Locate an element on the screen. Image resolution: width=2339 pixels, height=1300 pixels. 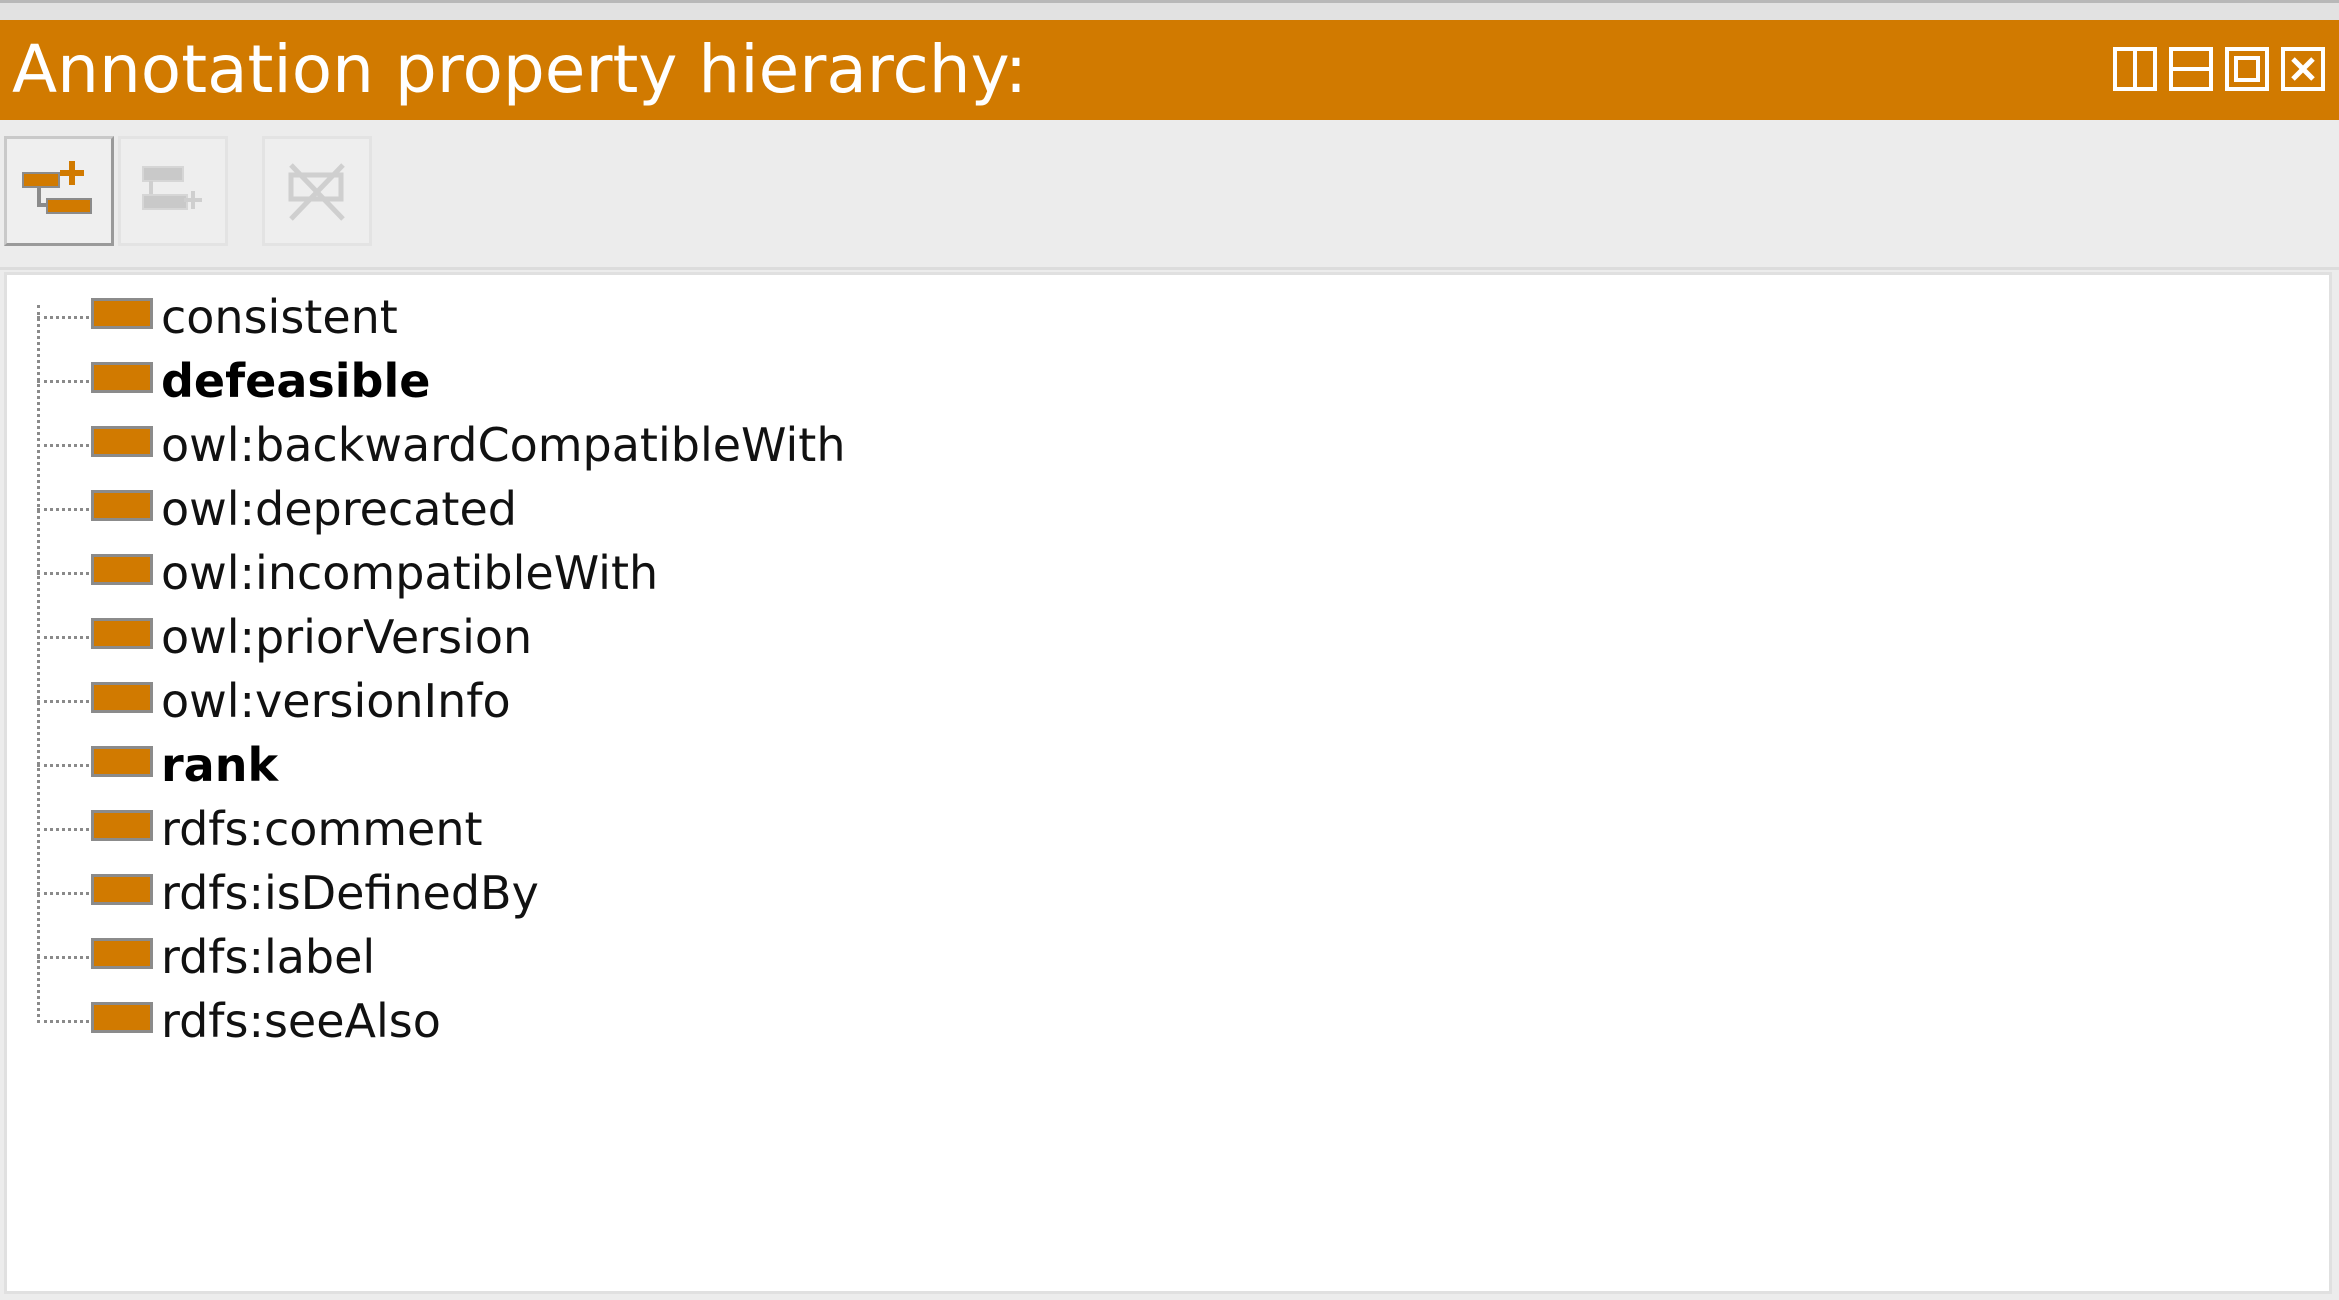
tree-item-label: rdfs:seeAlso is located at coordinates (301, 1021).